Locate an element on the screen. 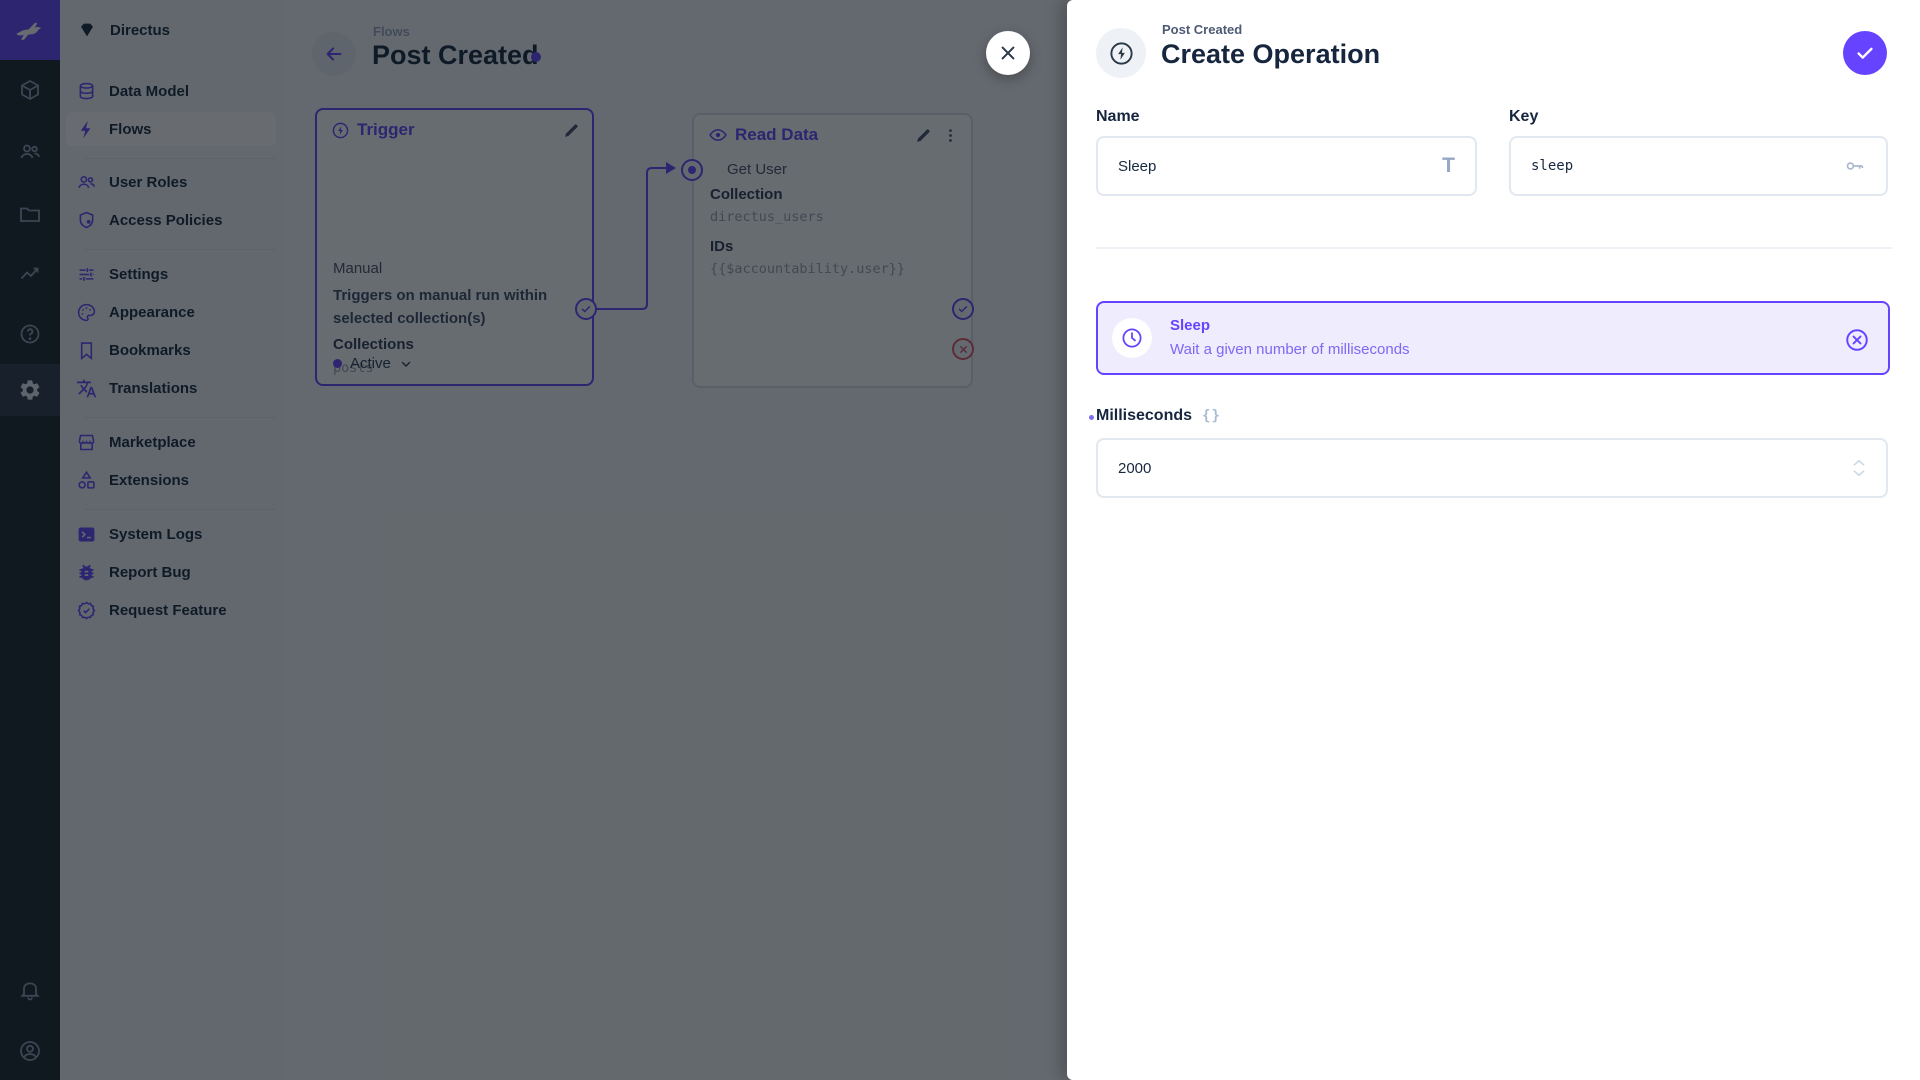  milliseconds-input: 2000 is located at coordinates (1492, 468).